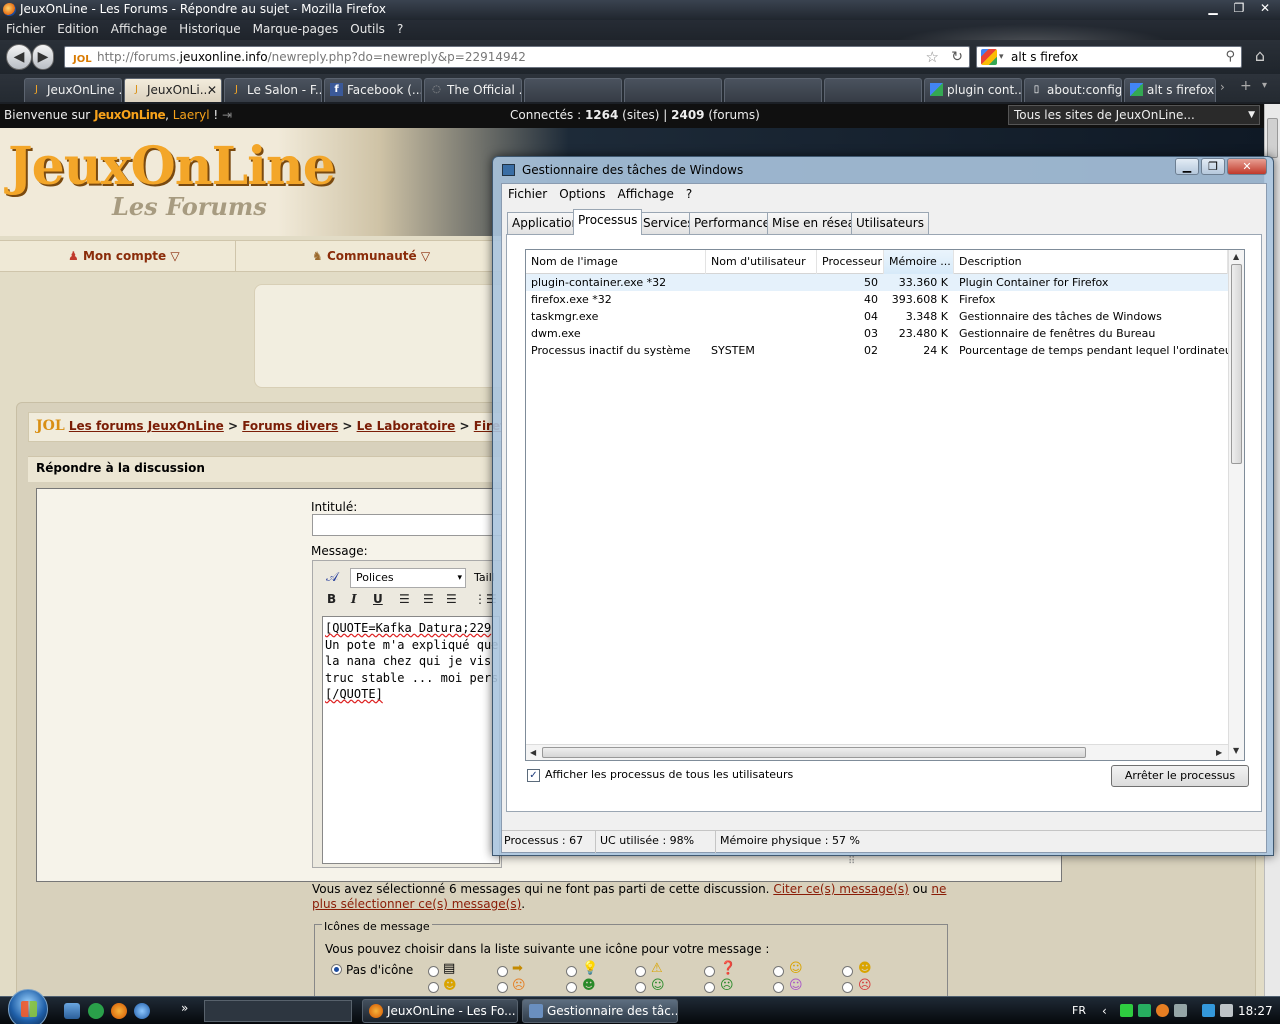 The image size is (1280, 1024). Describe the element at coordinates (1104, 1010) in the screenshot. I see `tray-expand-icon: ‹` at that location.